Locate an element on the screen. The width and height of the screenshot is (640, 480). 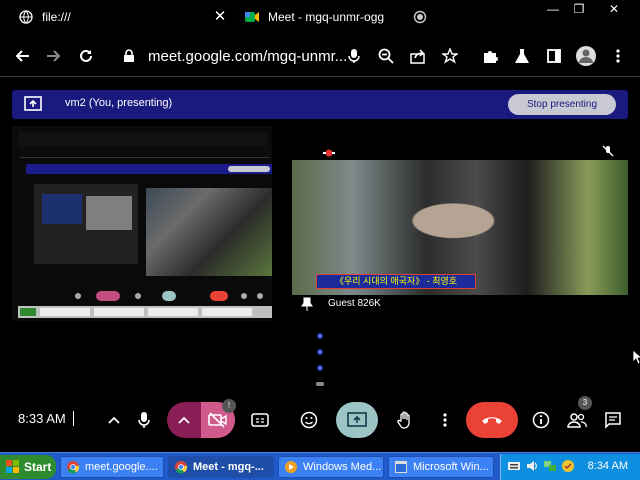
hand-icon is located at coordinates (403, 420).